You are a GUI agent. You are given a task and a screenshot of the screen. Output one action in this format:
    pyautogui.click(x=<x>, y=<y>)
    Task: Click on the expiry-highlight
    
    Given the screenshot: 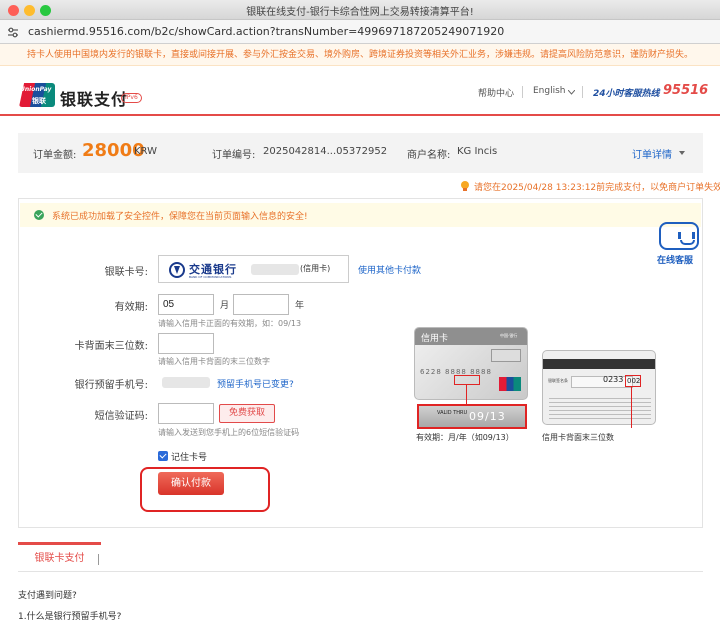 What is the action you would take?
    pyautogui.click(x=467, y=380)
    